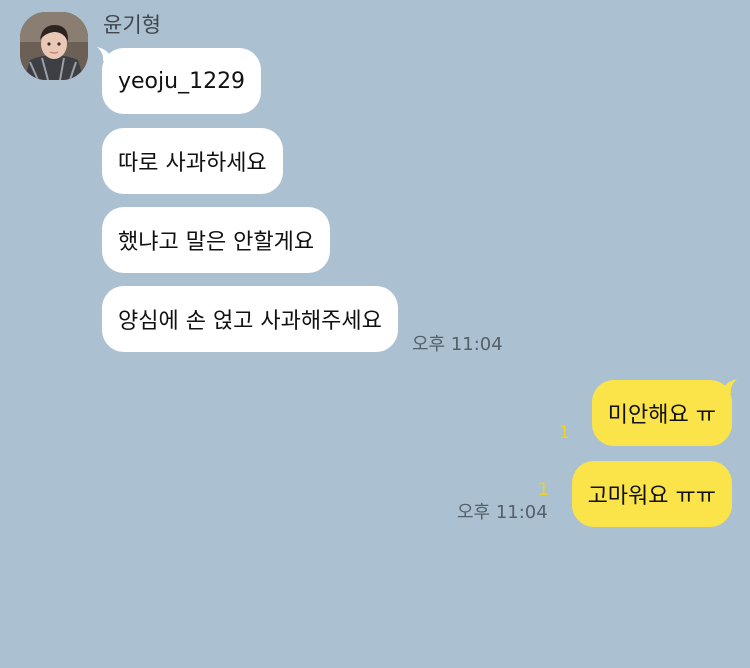 The width and height of the screenshot is (750, 668). I want to click on message-text: 고마워요 ㅠㅠ, so click(651, 496).